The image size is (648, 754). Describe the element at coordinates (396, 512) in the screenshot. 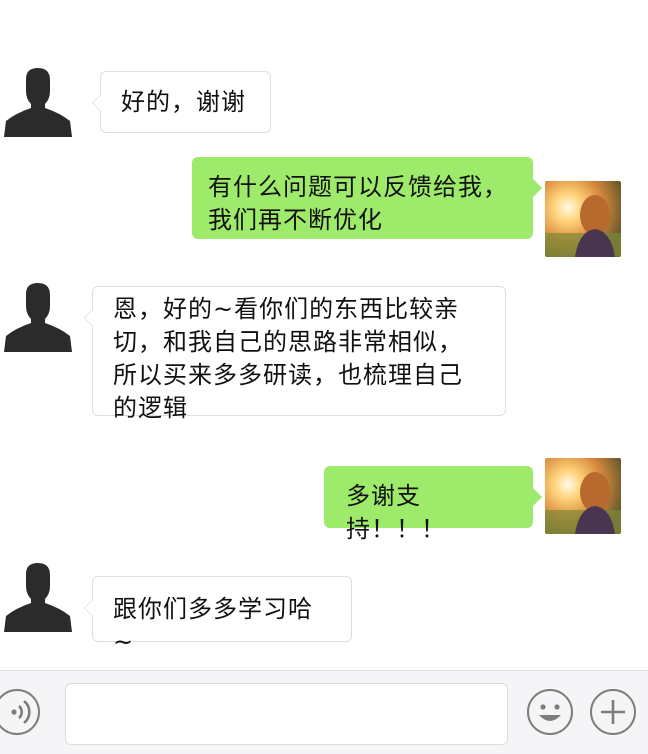

I see `message-text: 多谢支持！！！` at that location.